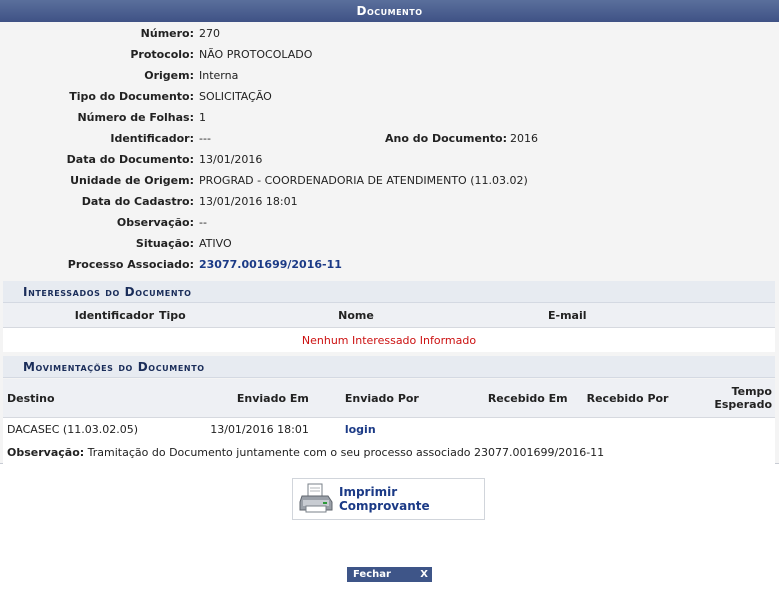  I want to click on enviado-por-cell: login, so click(389, 430).